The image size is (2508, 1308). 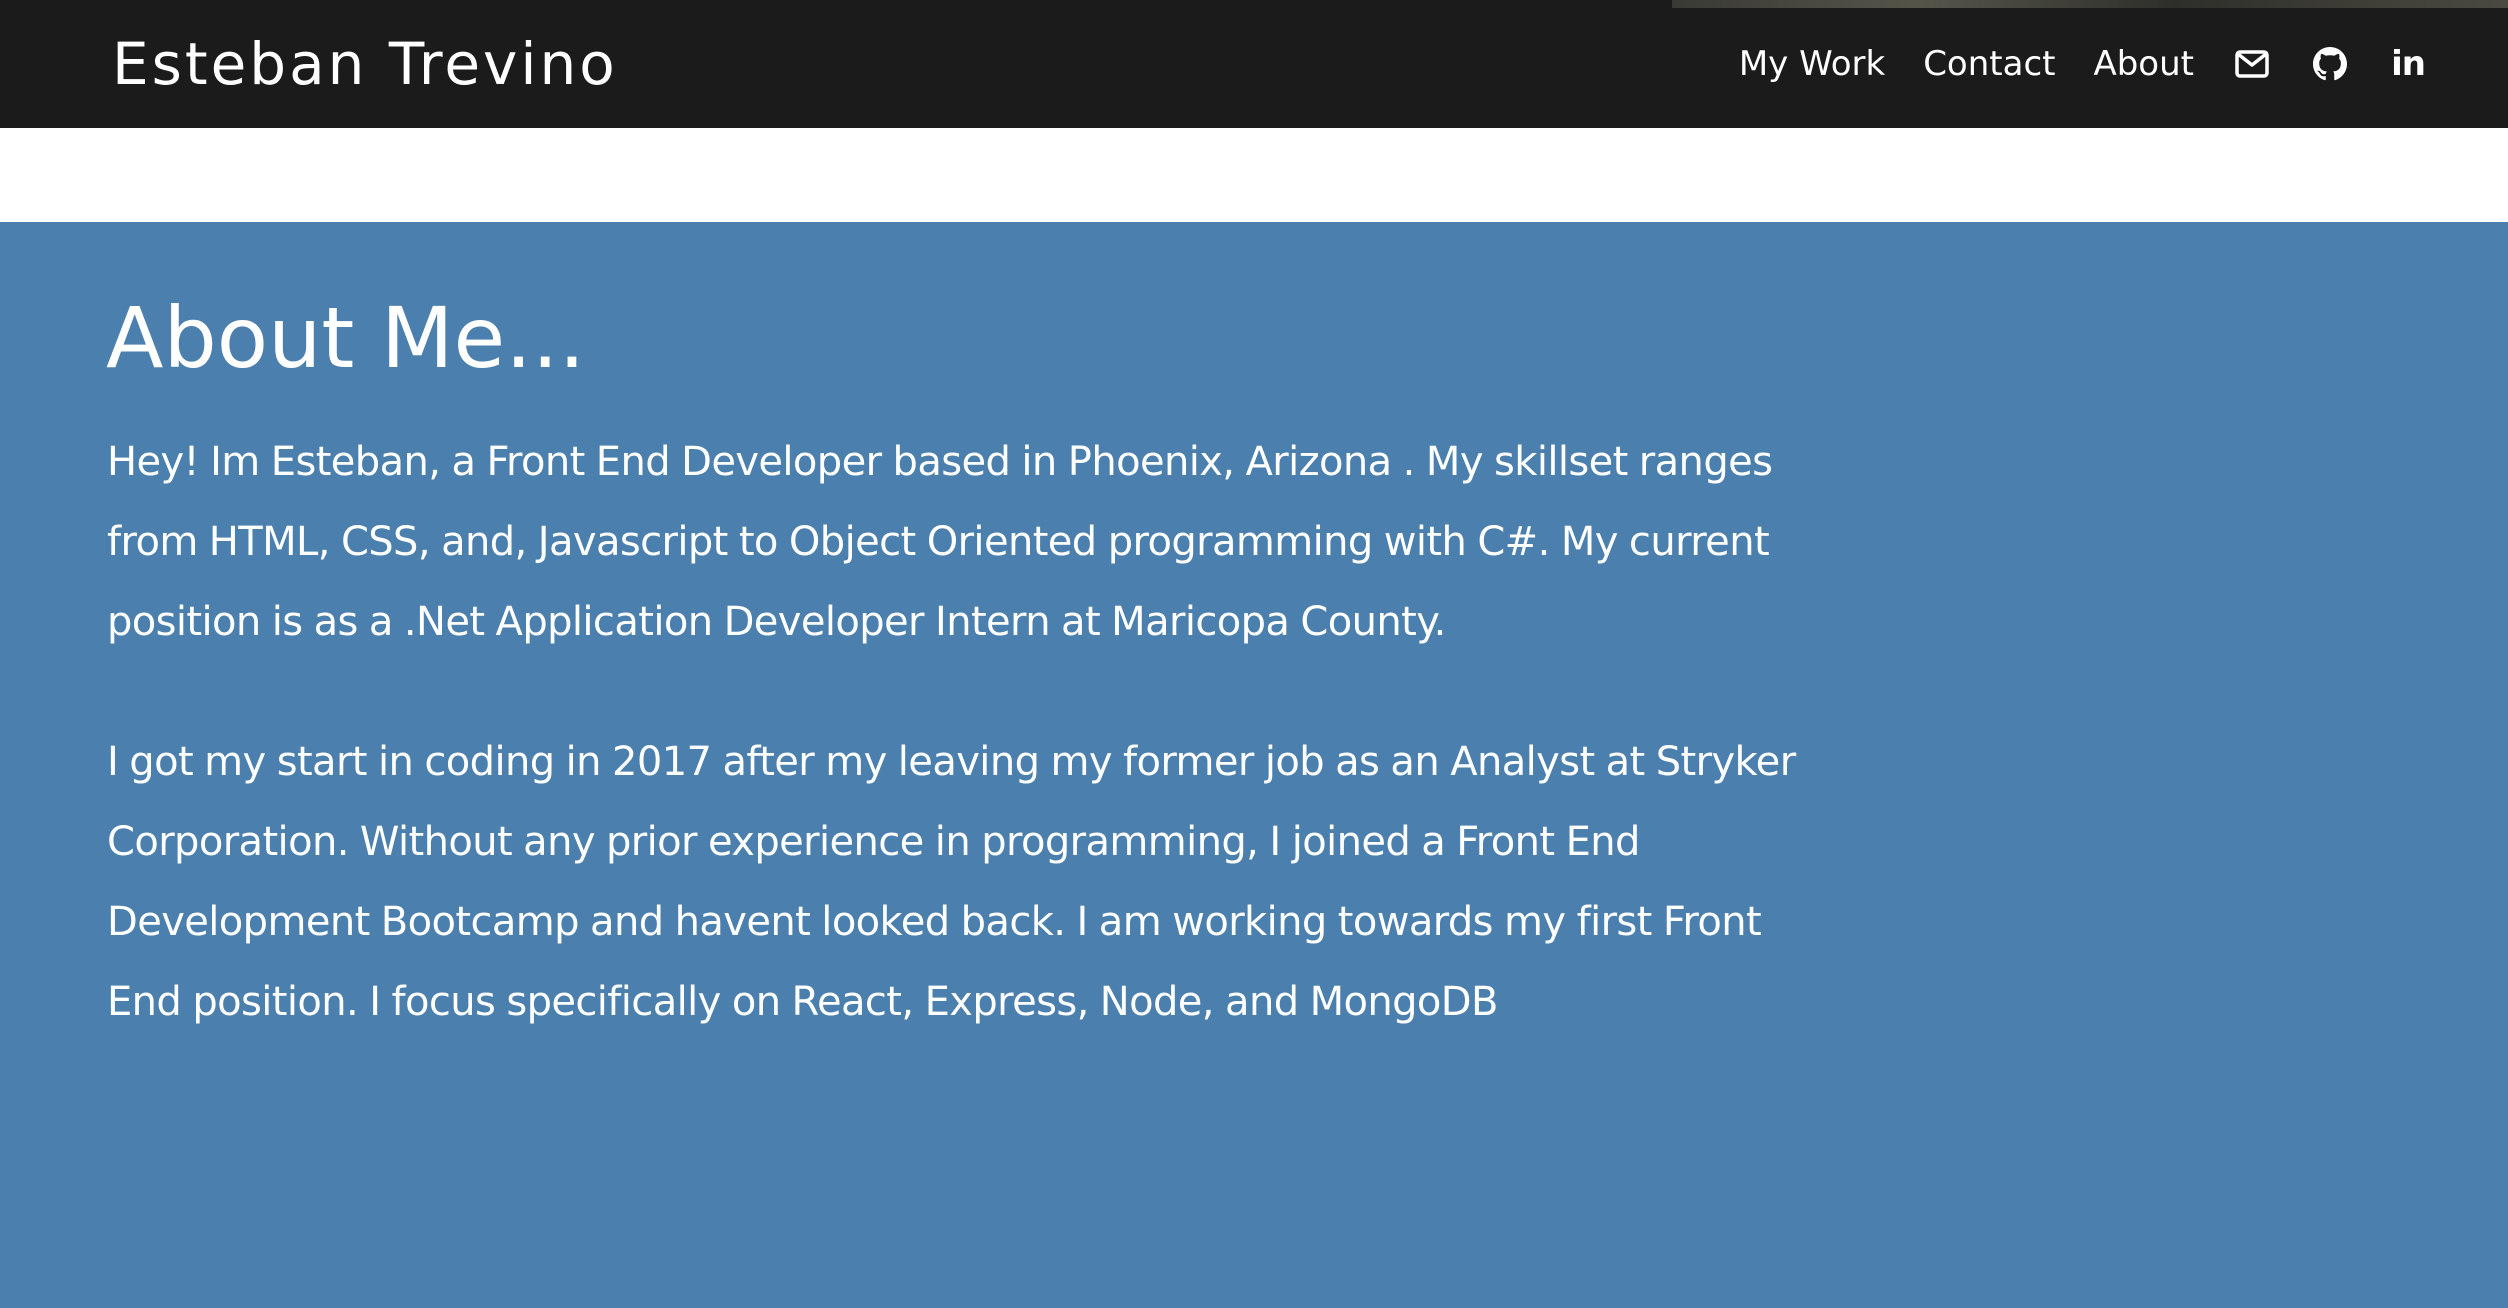 I want to click on nav-link-about: About, so click(x=2143, y=64).